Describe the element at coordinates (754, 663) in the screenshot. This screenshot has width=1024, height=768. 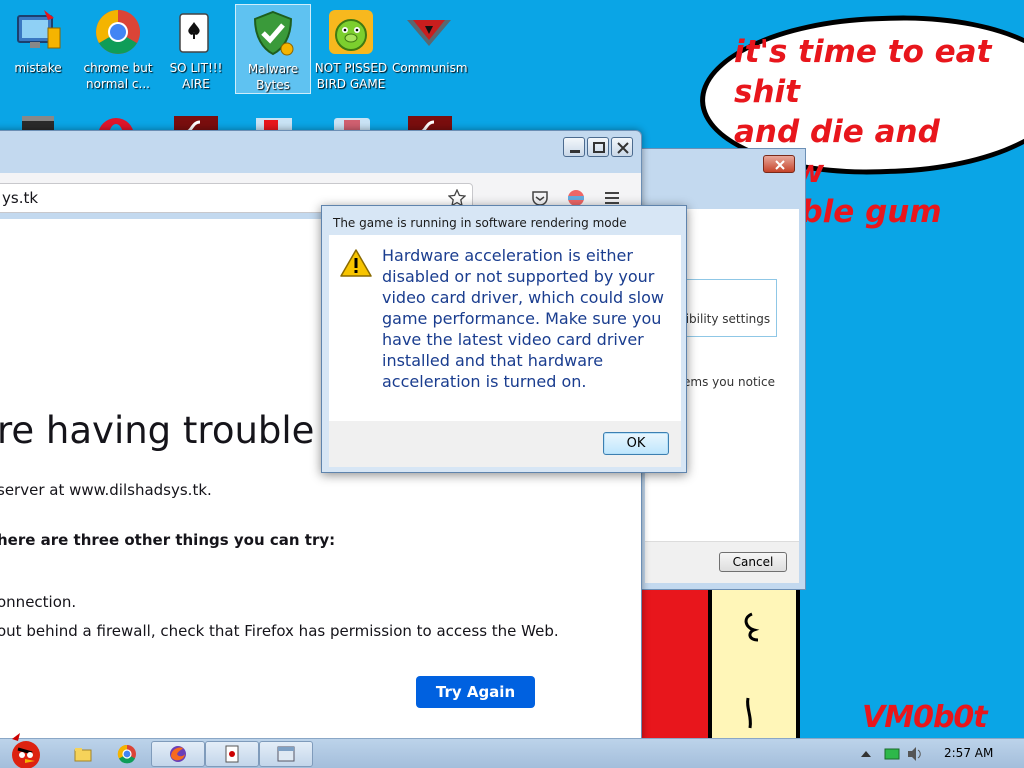
I see `drawing-yellow-block` at that location.